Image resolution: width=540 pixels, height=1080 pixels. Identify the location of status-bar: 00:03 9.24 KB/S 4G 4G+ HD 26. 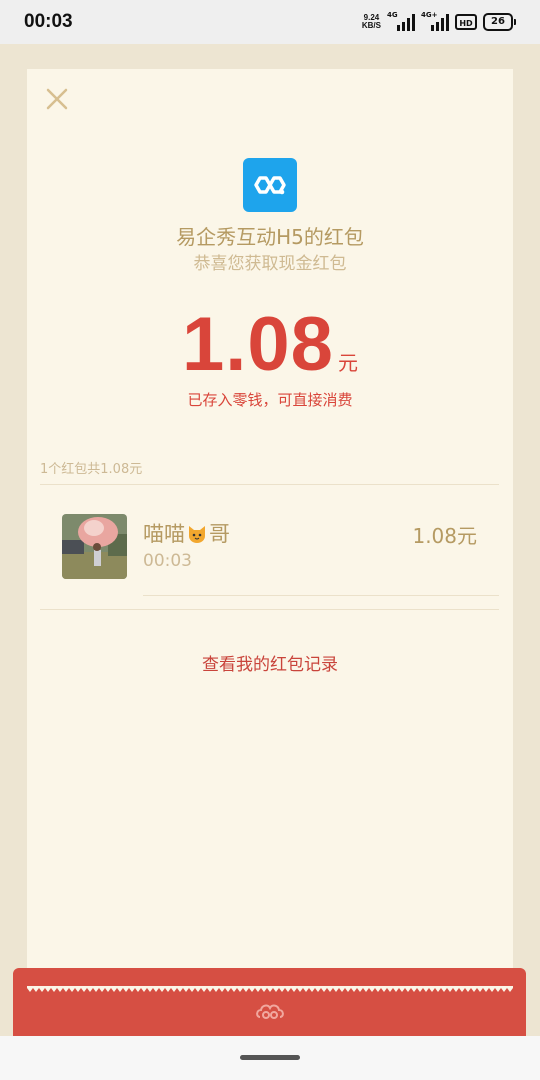
(270, 22).